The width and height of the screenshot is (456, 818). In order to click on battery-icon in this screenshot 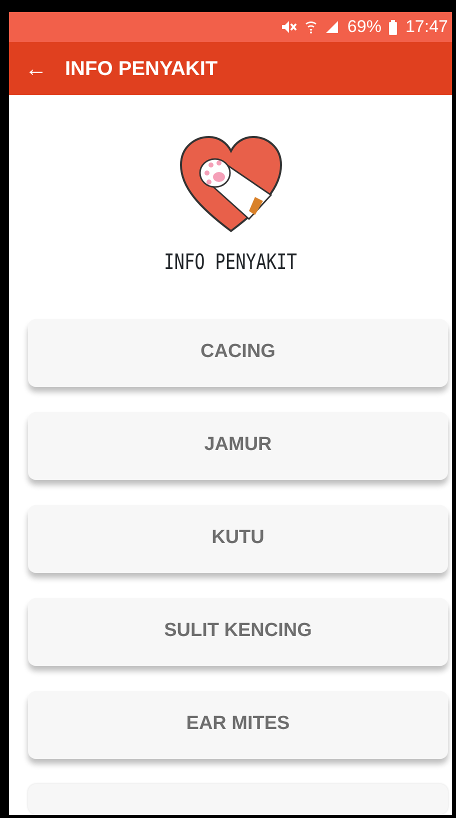, I will do `click(393, 27)`.